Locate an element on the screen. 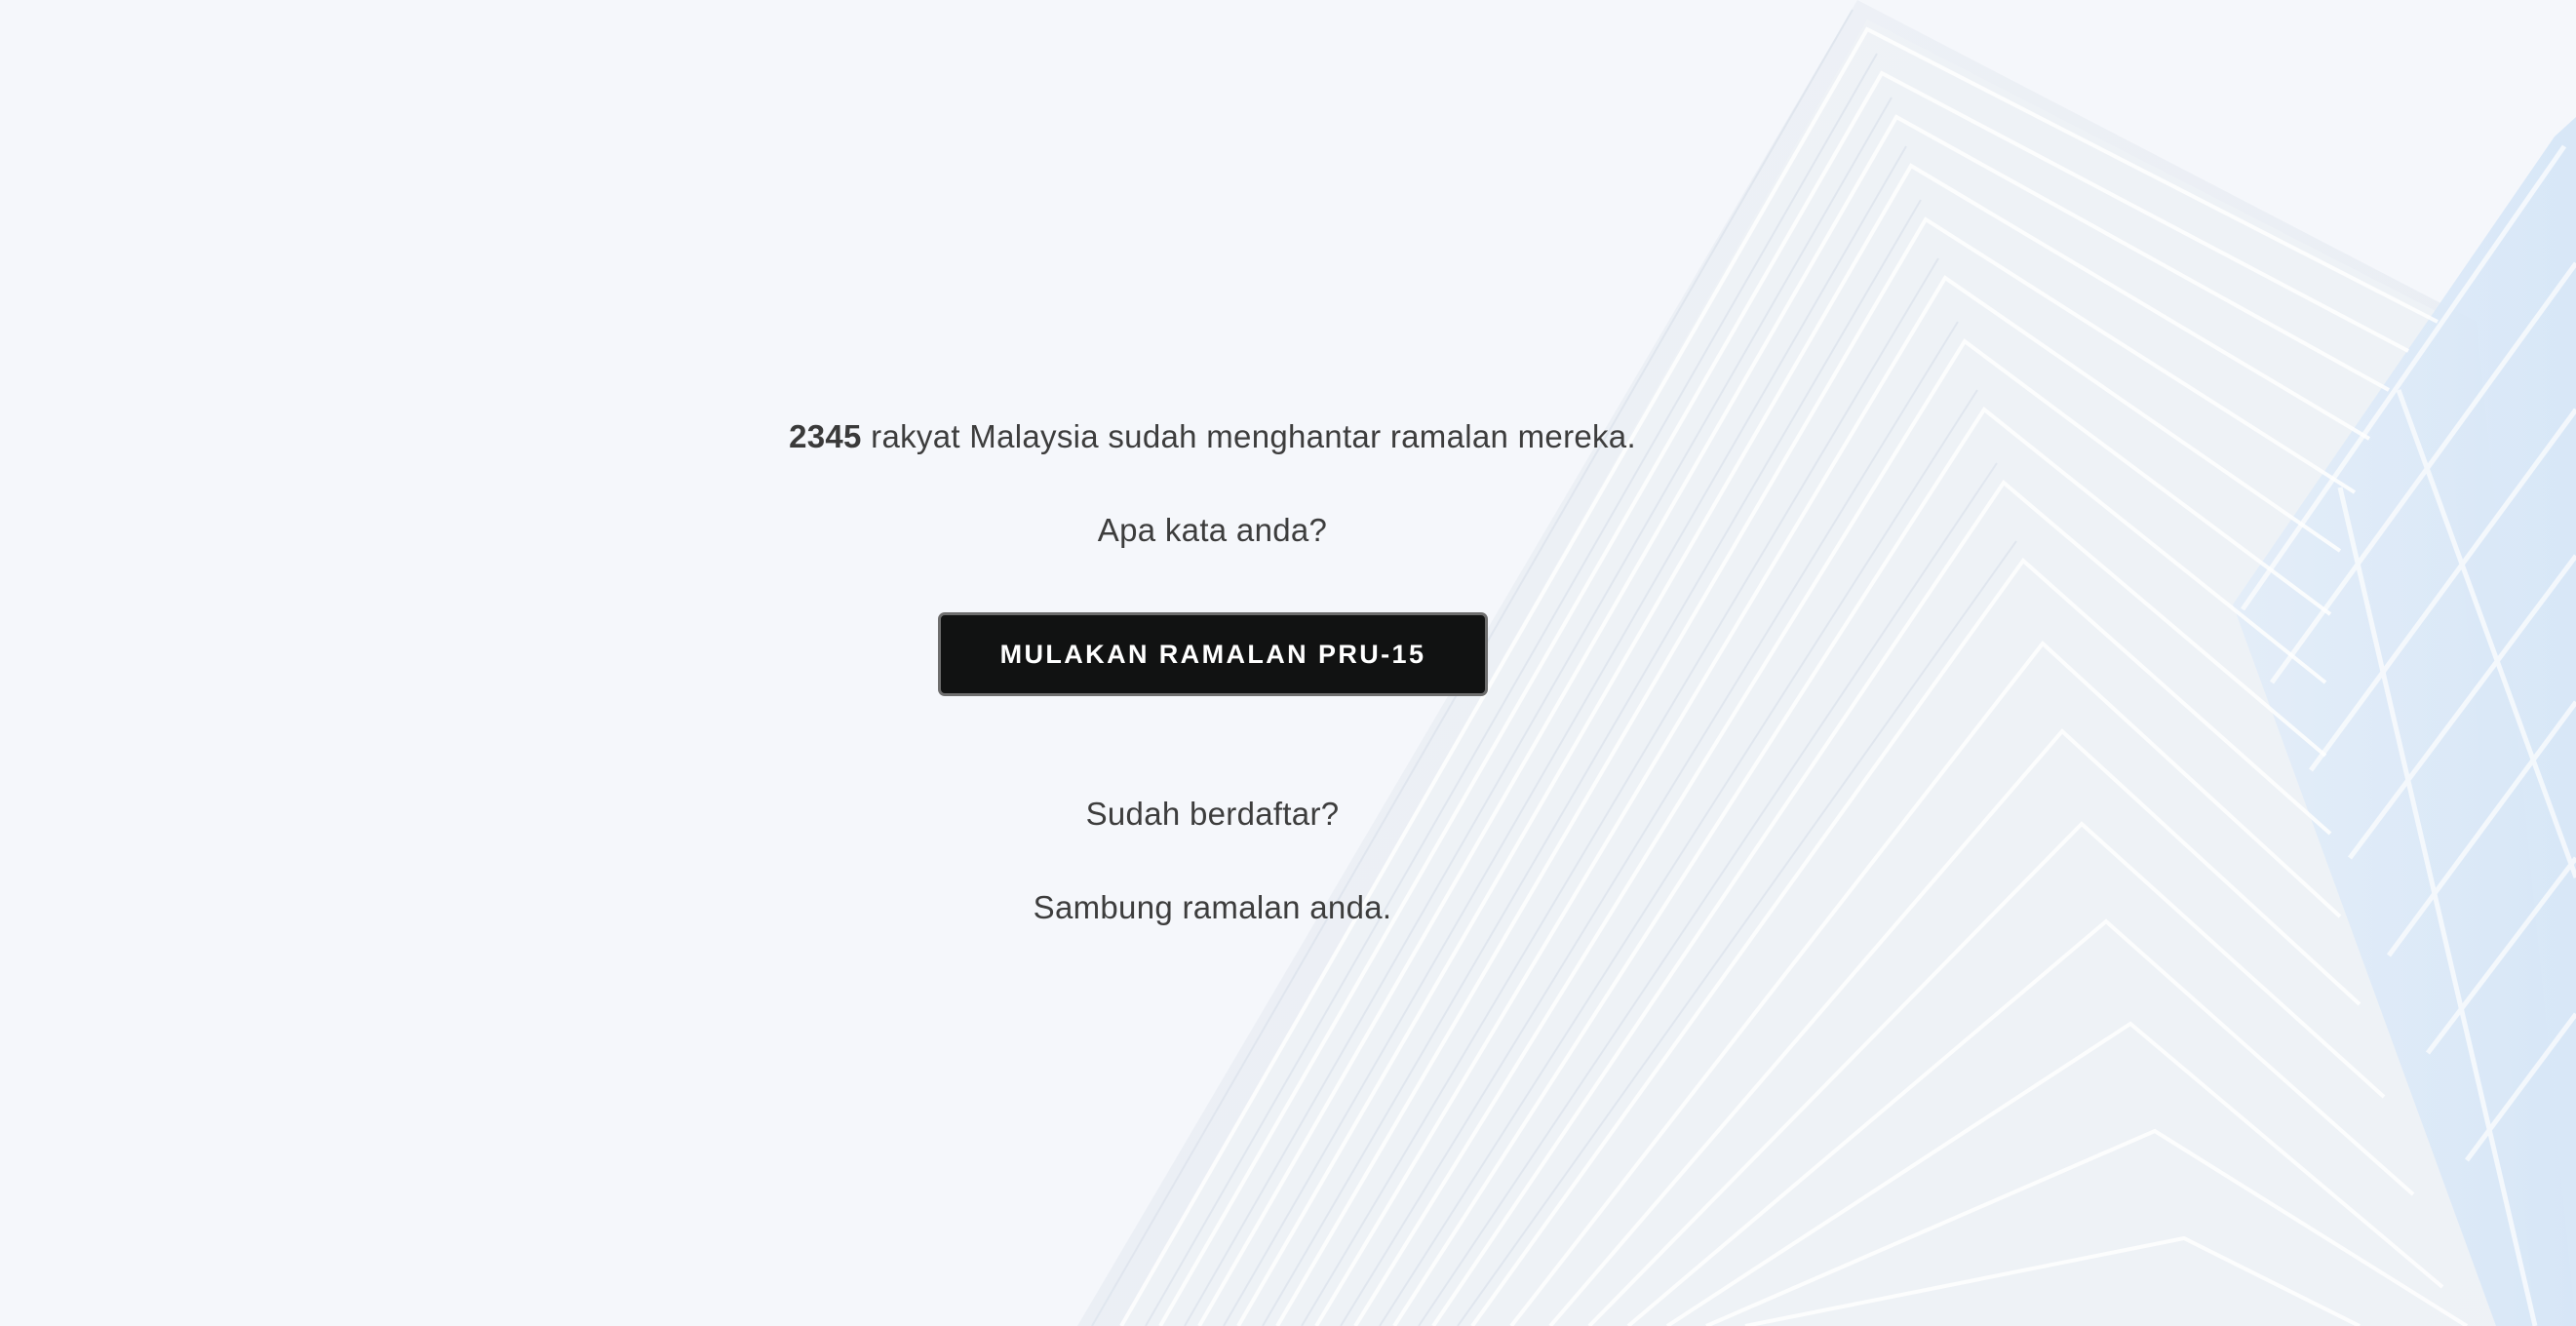  start-prediction-button-label: MULAKAN RAMALAN PRU-15 is located at coordinates (1212, 654).